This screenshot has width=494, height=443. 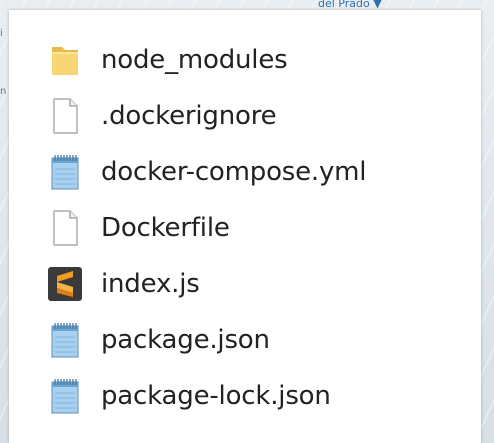 What do you see at coordinates (189, 116) in the screenshot?
I see `file-name: .dockerignore` at bounding box center [189, 116].